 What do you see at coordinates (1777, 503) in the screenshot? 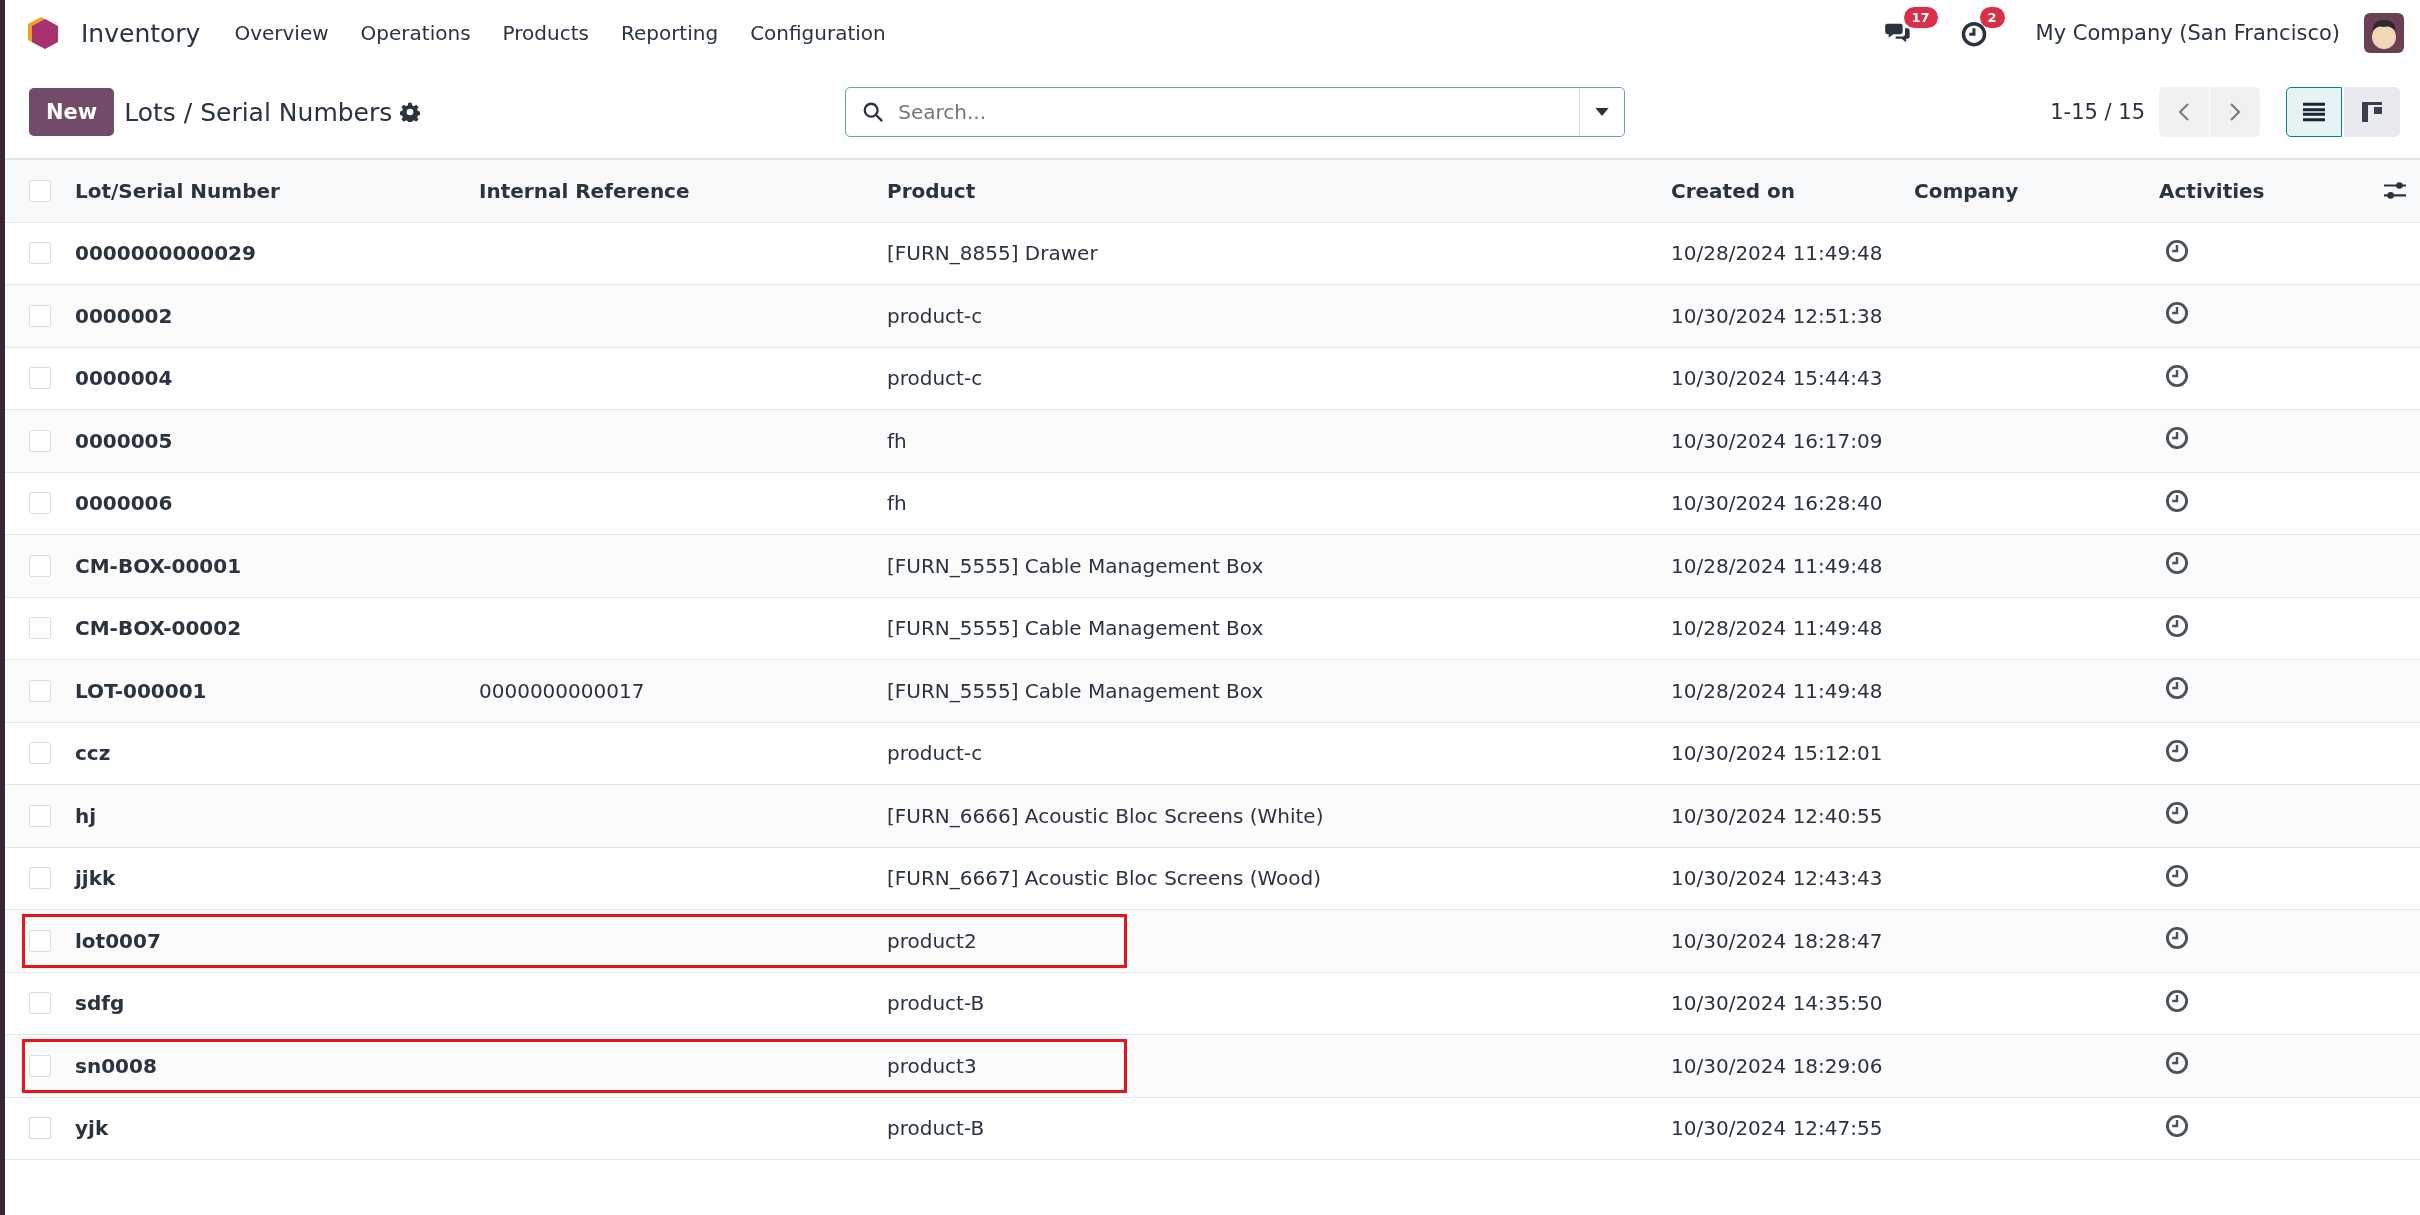
I see `table-cell-text: 10/30/2024 16:28:40` at bounding box center [1777, 503].